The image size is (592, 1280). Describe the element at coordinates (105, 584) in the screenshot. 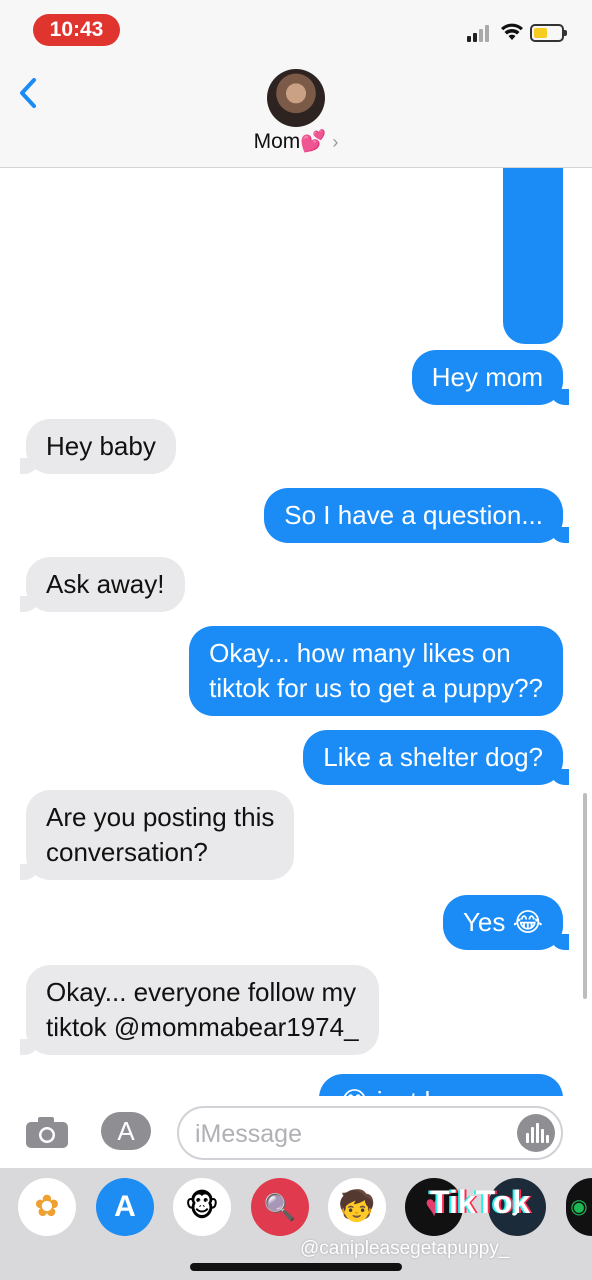

I see `message-text: Ask away!` at that location.